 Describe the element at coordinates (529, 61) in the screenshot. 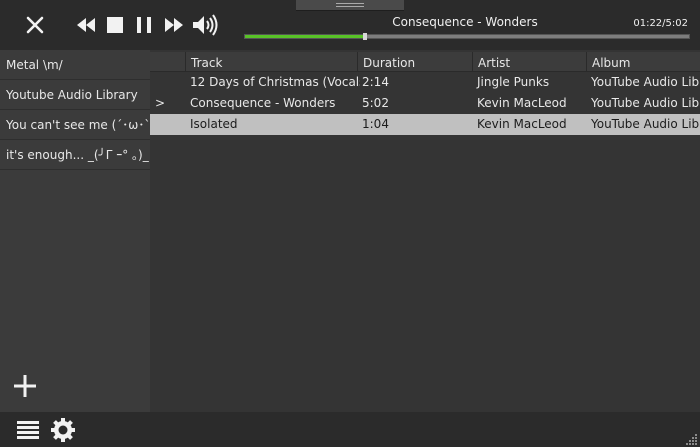

I see `column-header-artist: Artist` at that location.